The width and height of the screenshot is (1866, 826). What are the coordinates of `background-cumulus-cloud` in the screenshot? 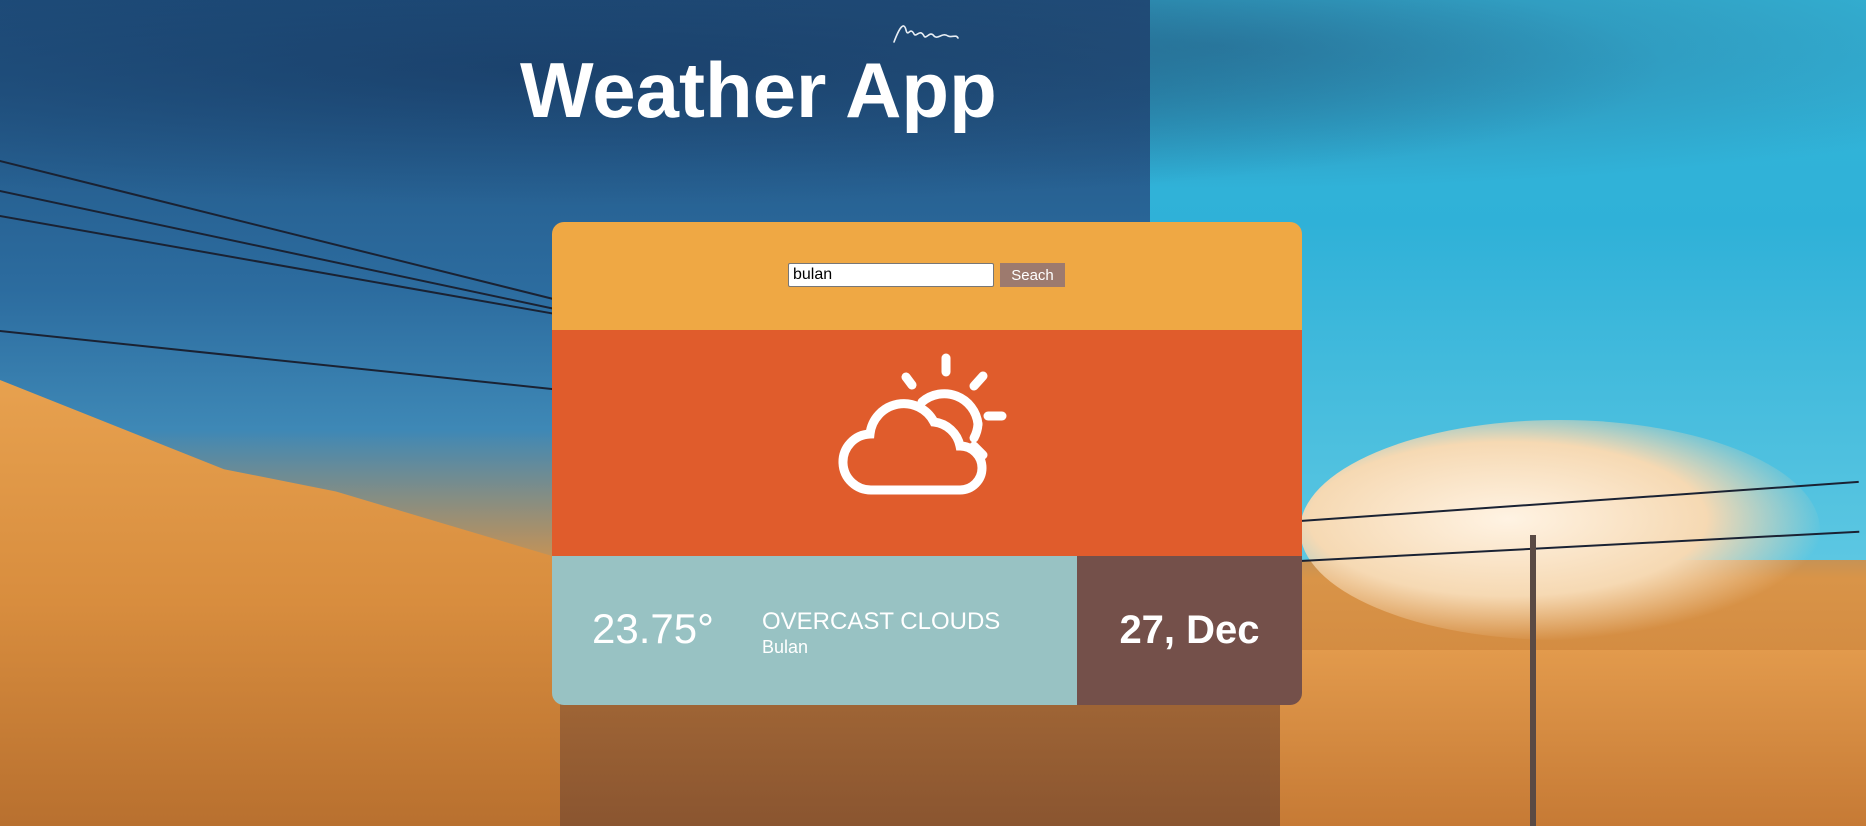 It's located at (1560, 530).